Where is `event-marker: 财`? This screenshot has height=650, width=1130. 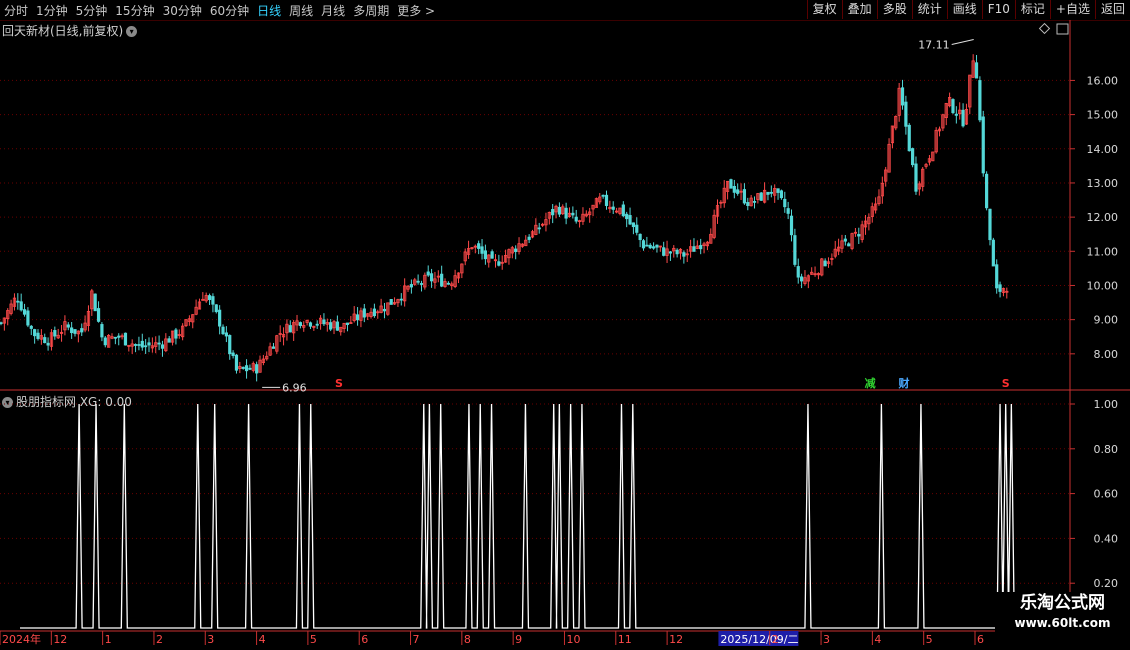 event-marker: 财 is located at coordinates (904, 383).